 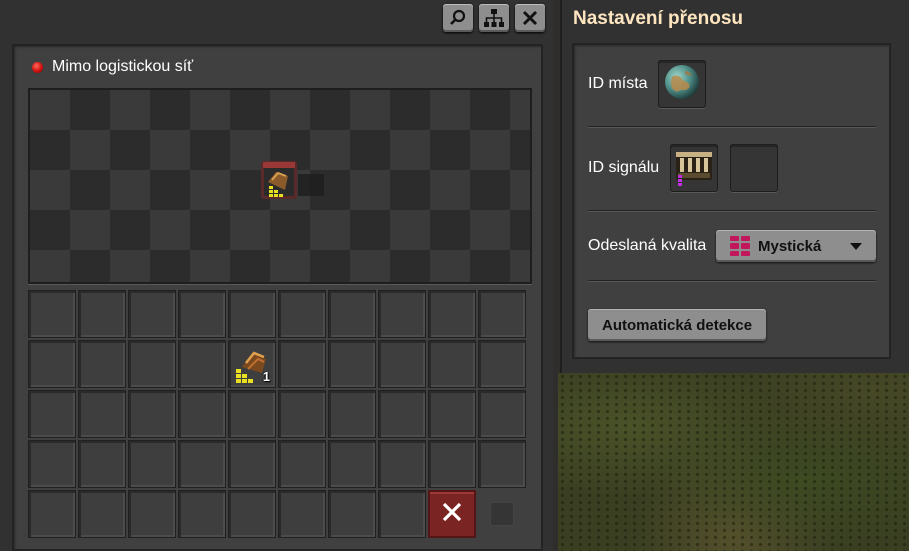 I want to click on quality-dropdown: Mystická, so click(x=796, y=246).